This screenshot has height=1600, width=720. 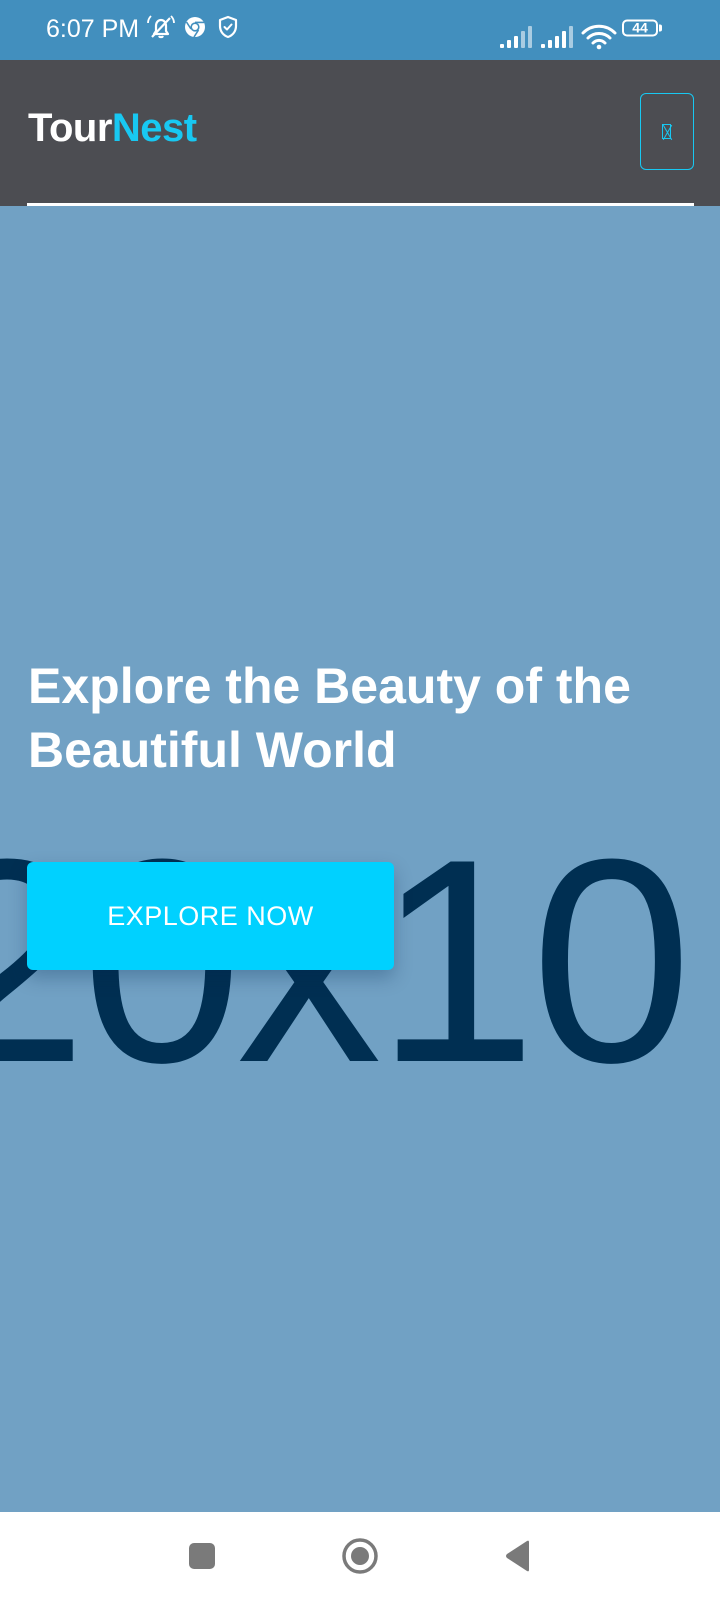 What do you see at coordinates (93, 29) in the screenshot?
I see `status-time: 6:07 PM` at bounding box center [93, 29].